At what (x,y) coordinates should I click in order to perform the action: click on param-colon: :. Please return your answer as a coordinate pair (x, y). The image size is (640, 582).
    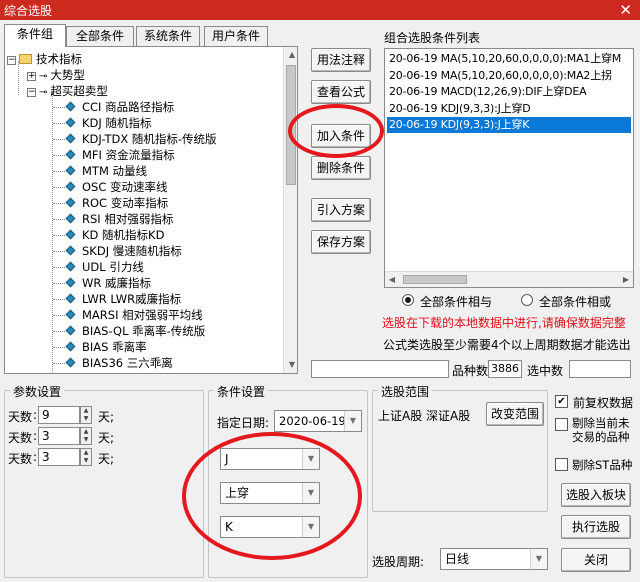
    Looking at the image, I should click on (35, 415).